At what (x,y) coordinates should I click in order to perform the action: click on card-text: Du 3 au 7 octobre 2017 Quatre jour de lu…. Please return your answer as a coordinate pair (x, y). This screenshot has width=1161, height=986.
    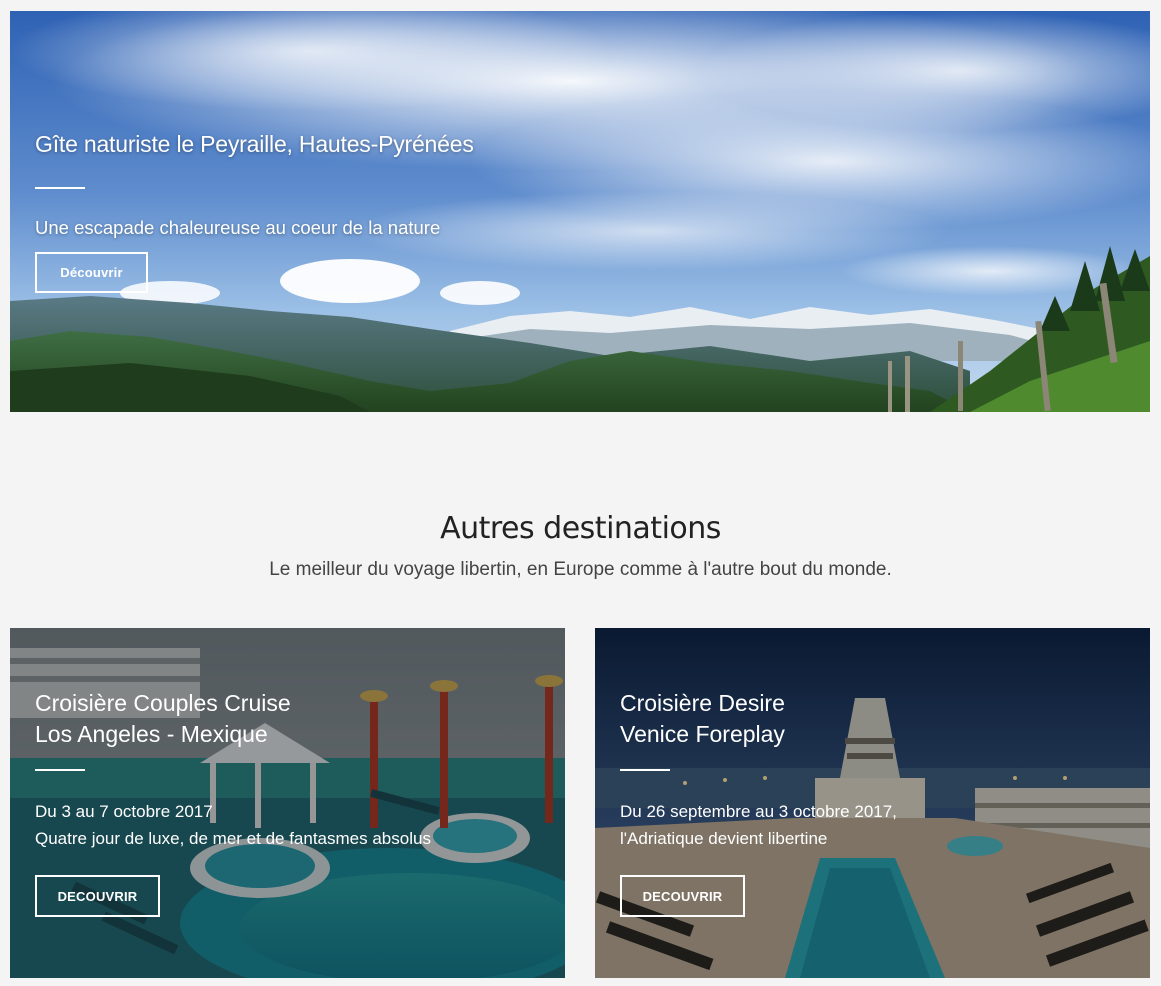
    Looking at the image, I should click on (233, 825).